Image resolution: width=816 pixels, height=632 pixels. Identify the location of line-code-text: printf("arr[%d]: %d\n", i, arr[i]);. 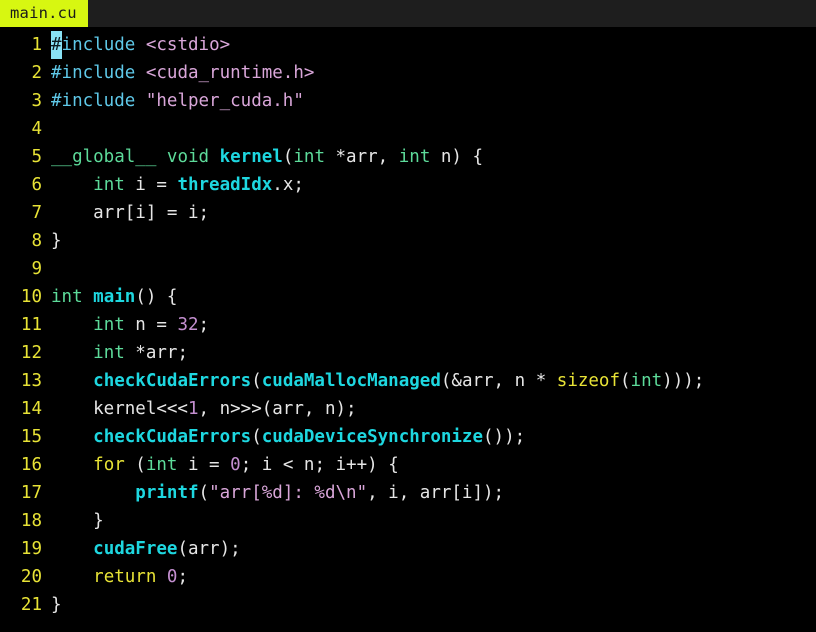
(429, 493).